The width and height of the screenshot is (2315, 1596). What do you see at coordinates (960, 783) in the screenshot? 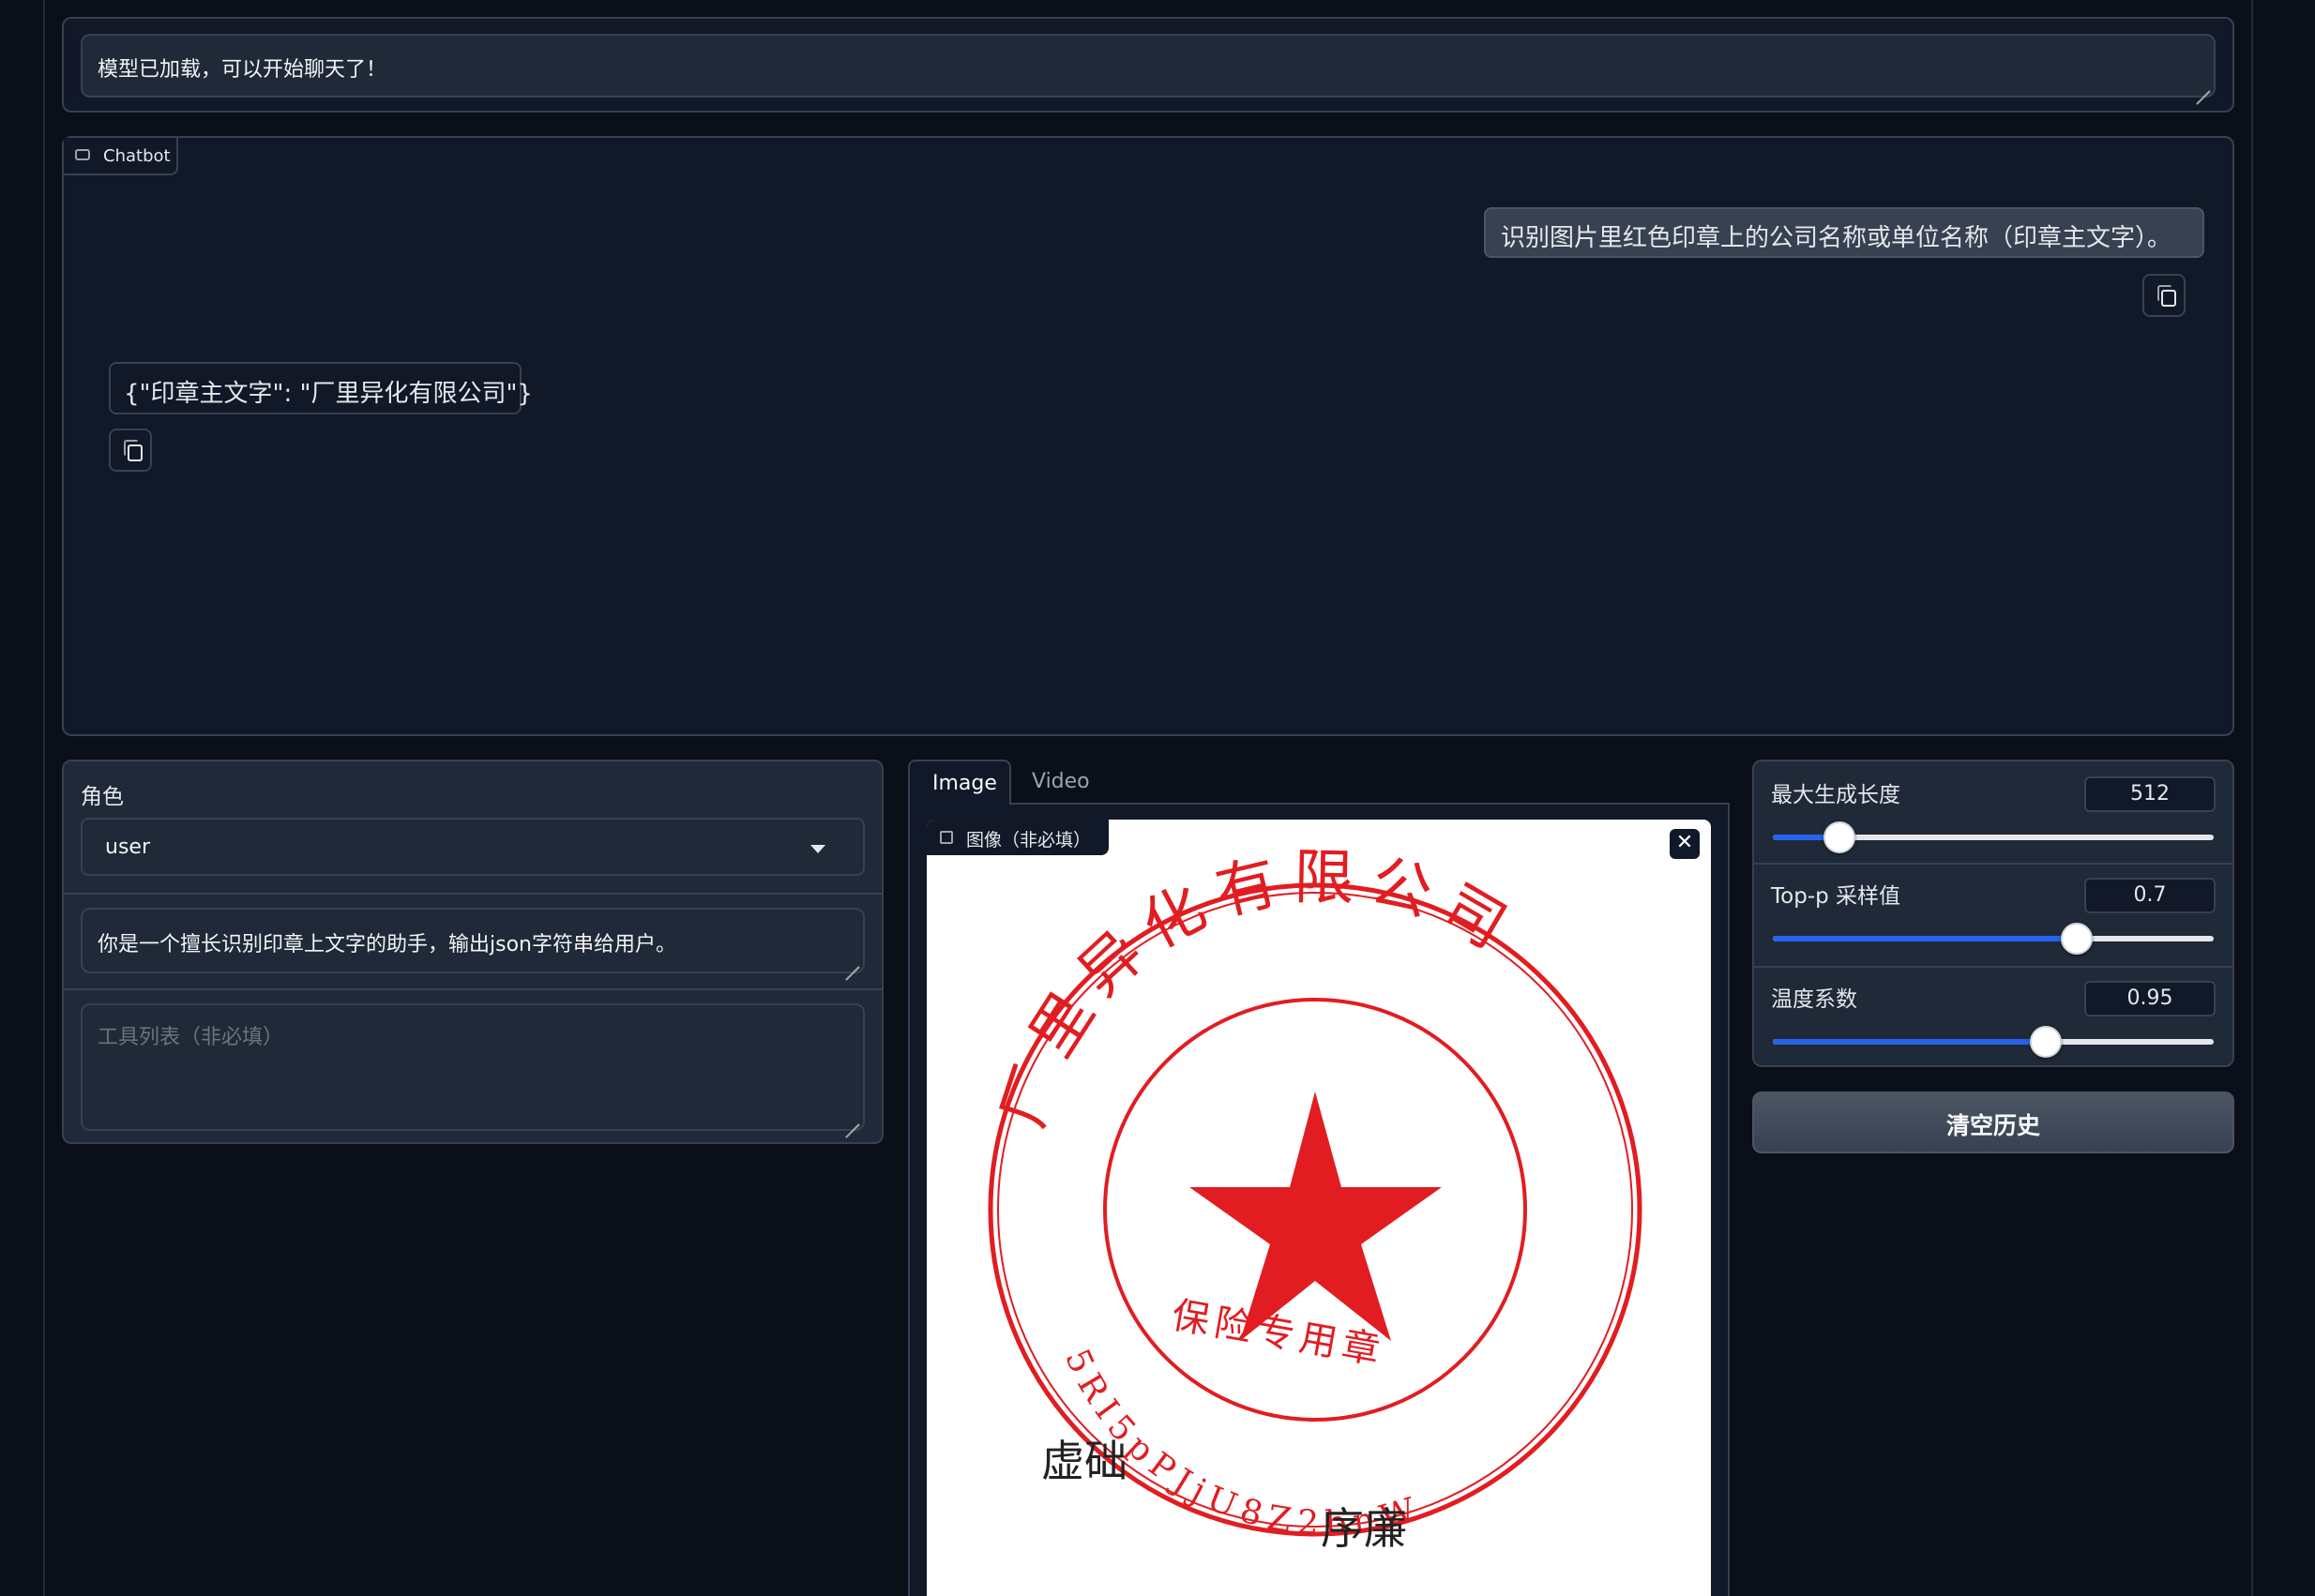
I see `tab-image: Image` at bounding box center [960, 783].